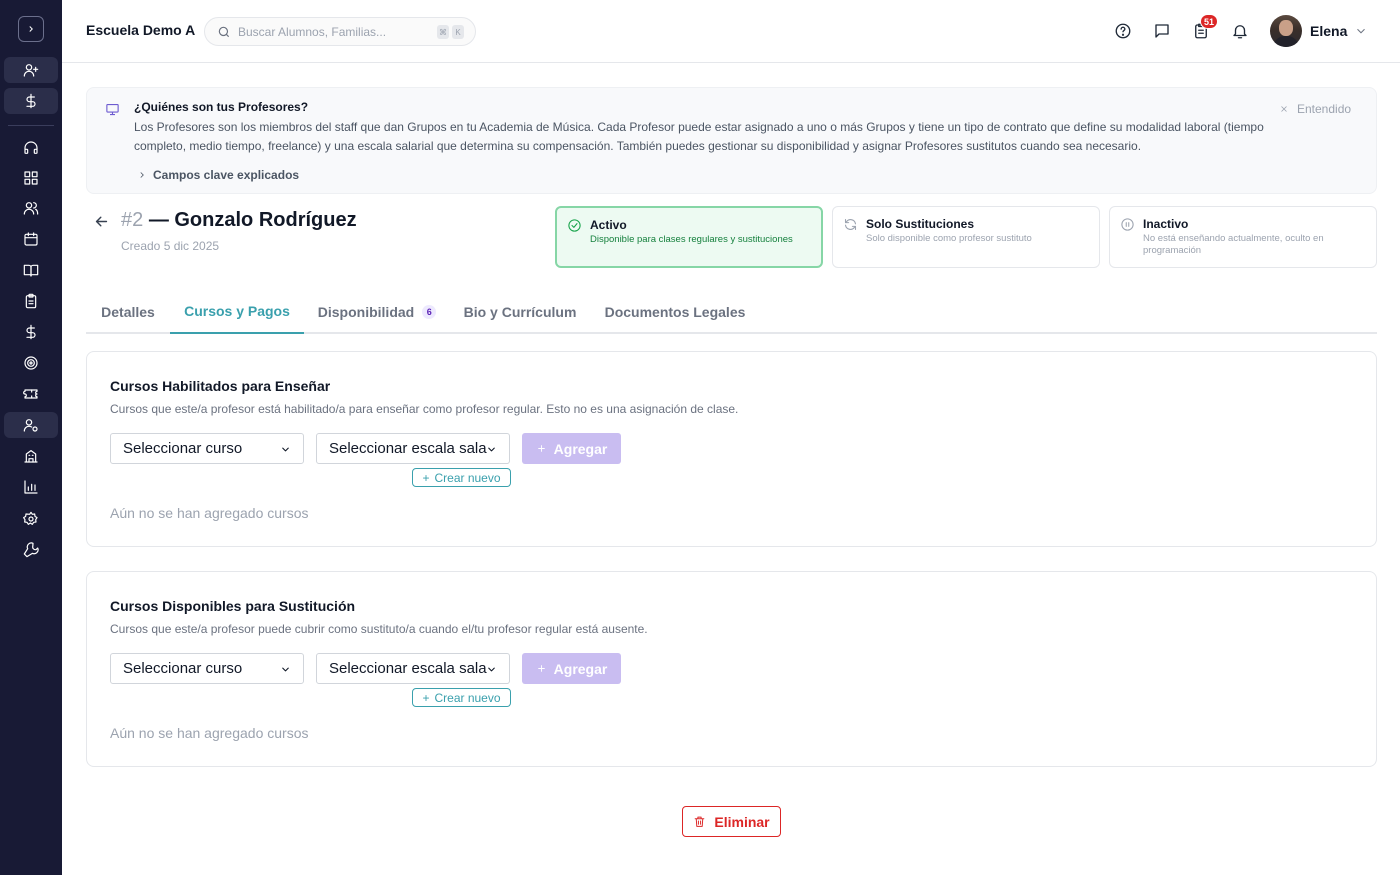  I want to click on sidebar-item-clipboard, so click(31, 301).